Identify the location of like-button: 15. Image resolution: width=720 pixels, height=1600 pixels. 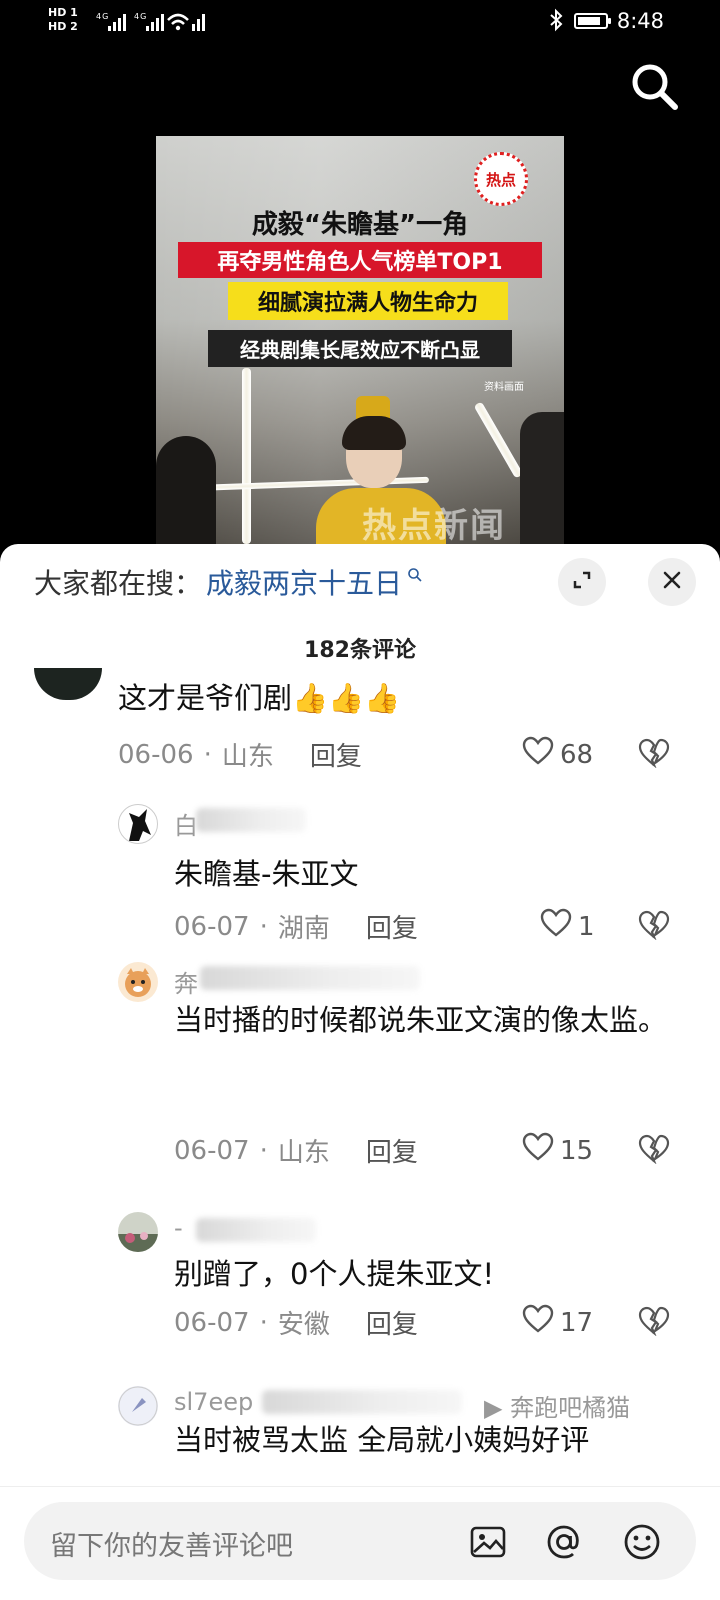
(557, 1150).